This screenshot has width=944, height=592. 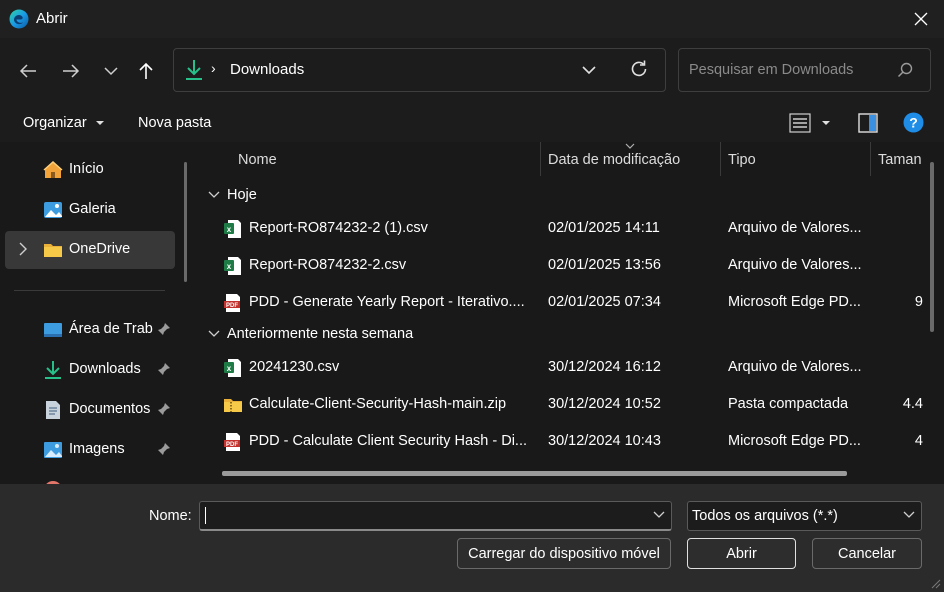 I want to click on open-button: Abrir, so click(x=741, y=553).